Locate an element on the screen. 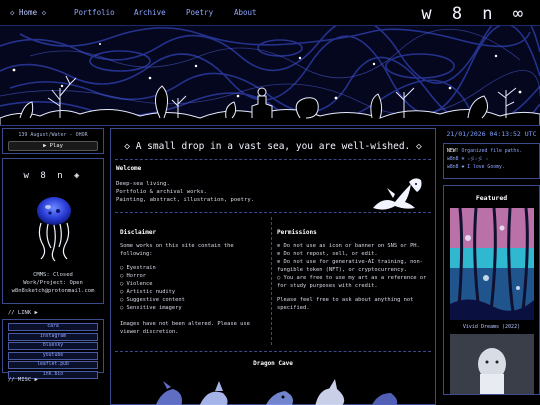 This screenshot has width=540, height=405. commission-status: CMMS: Closed is located at coordinates (53, 275).